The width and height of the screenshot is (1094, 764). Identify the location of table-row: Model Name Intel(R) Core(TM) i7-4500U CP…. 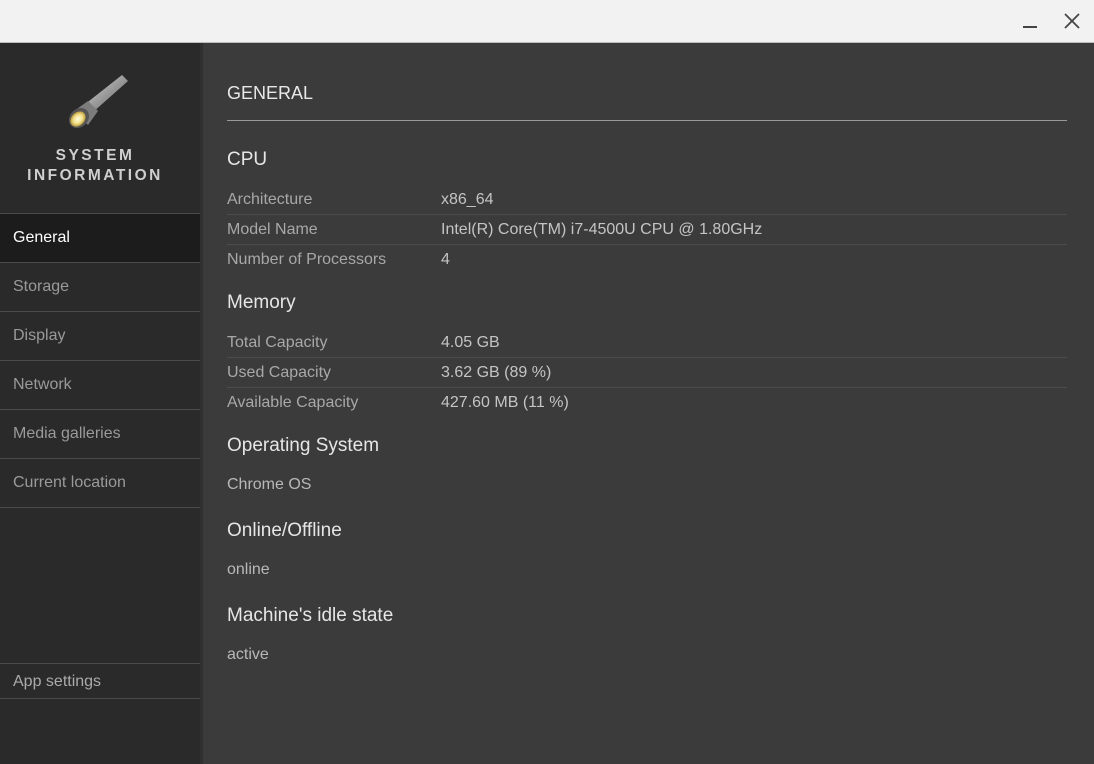
(647, 230).